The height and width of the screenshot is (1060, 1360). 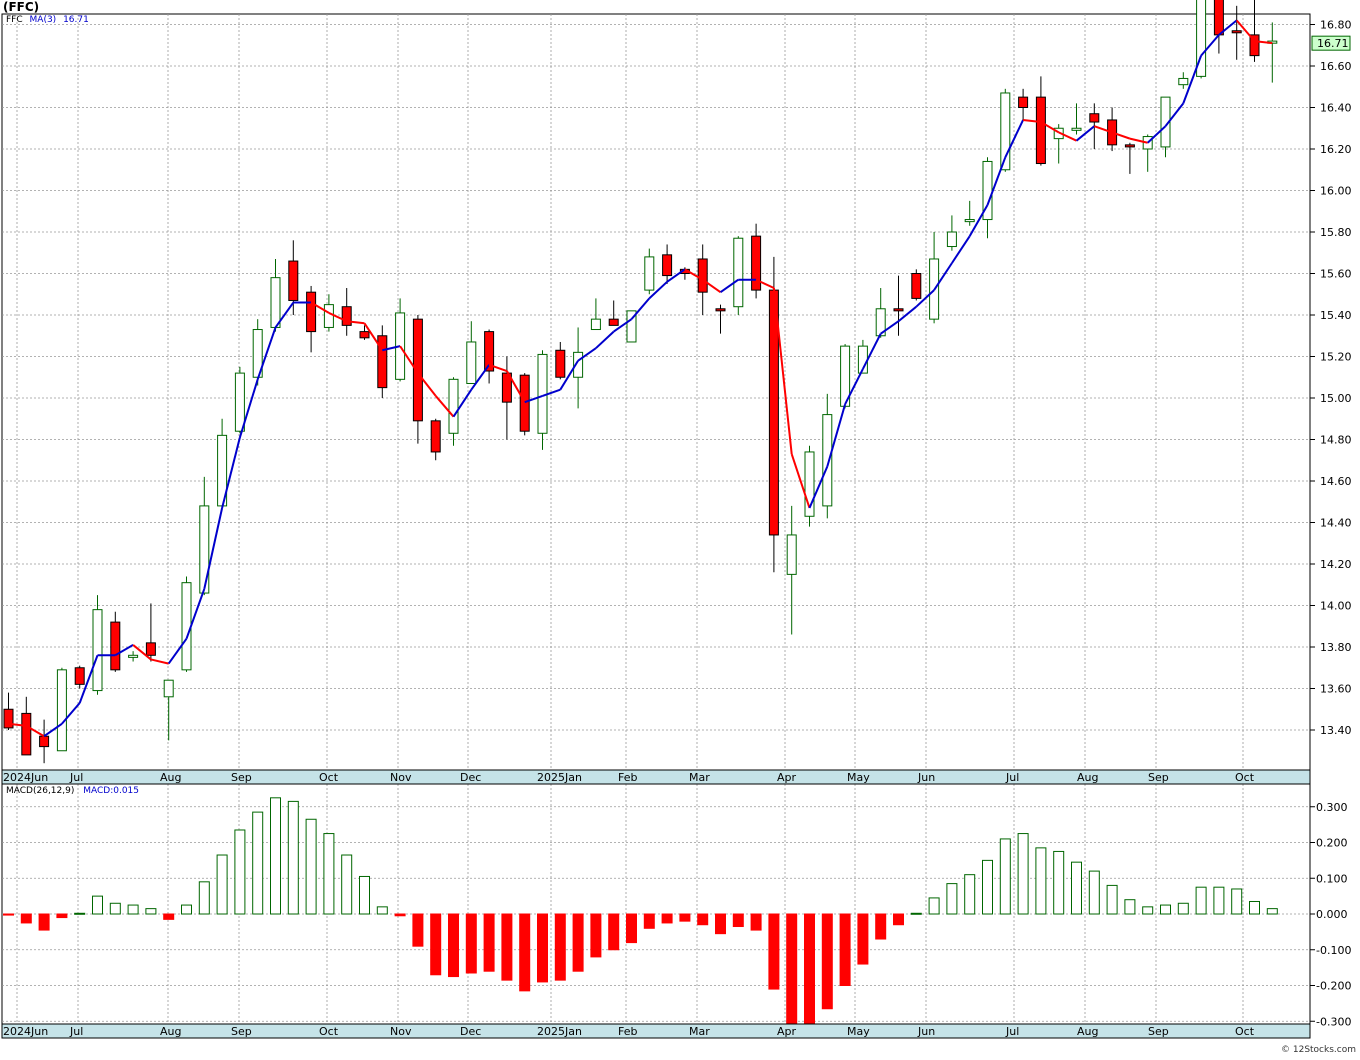 I want to click on macd-xtick-label: Oct, so click(x=1245, y=1031).